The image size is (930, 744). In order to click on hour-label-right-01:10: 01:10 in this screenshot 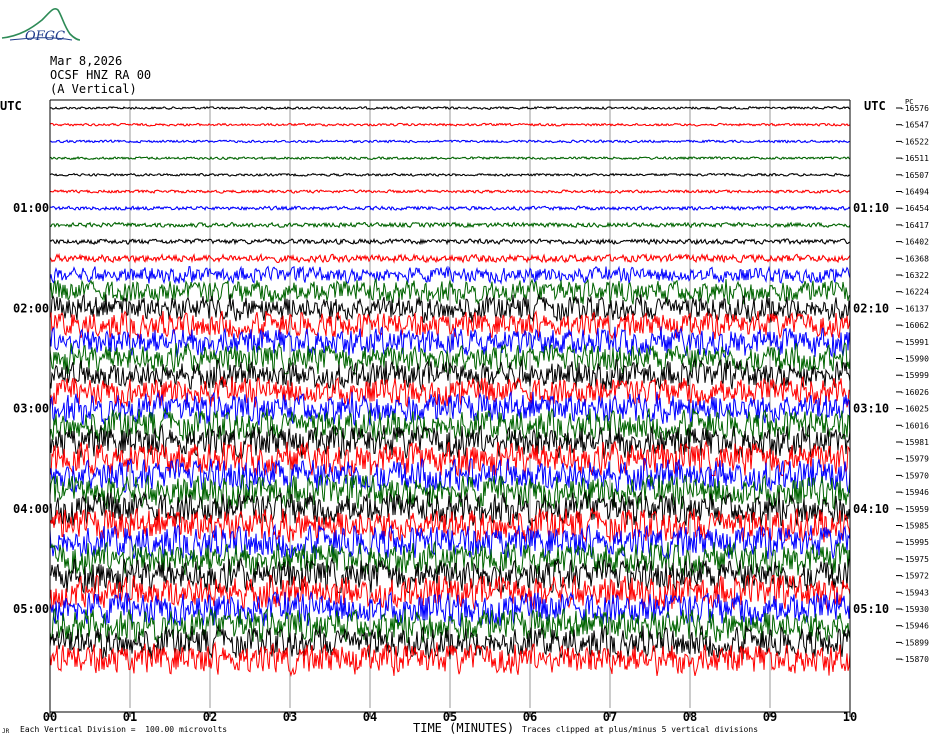, I will do `click(871, 208)`.